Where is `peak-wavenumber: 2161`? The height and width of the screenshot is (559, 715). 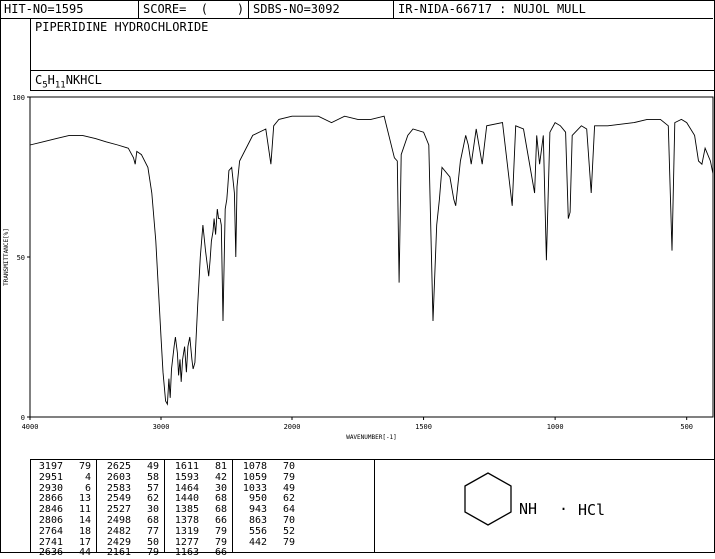
peak-wavenumber: 2161 is located at coordinates (118, 553).